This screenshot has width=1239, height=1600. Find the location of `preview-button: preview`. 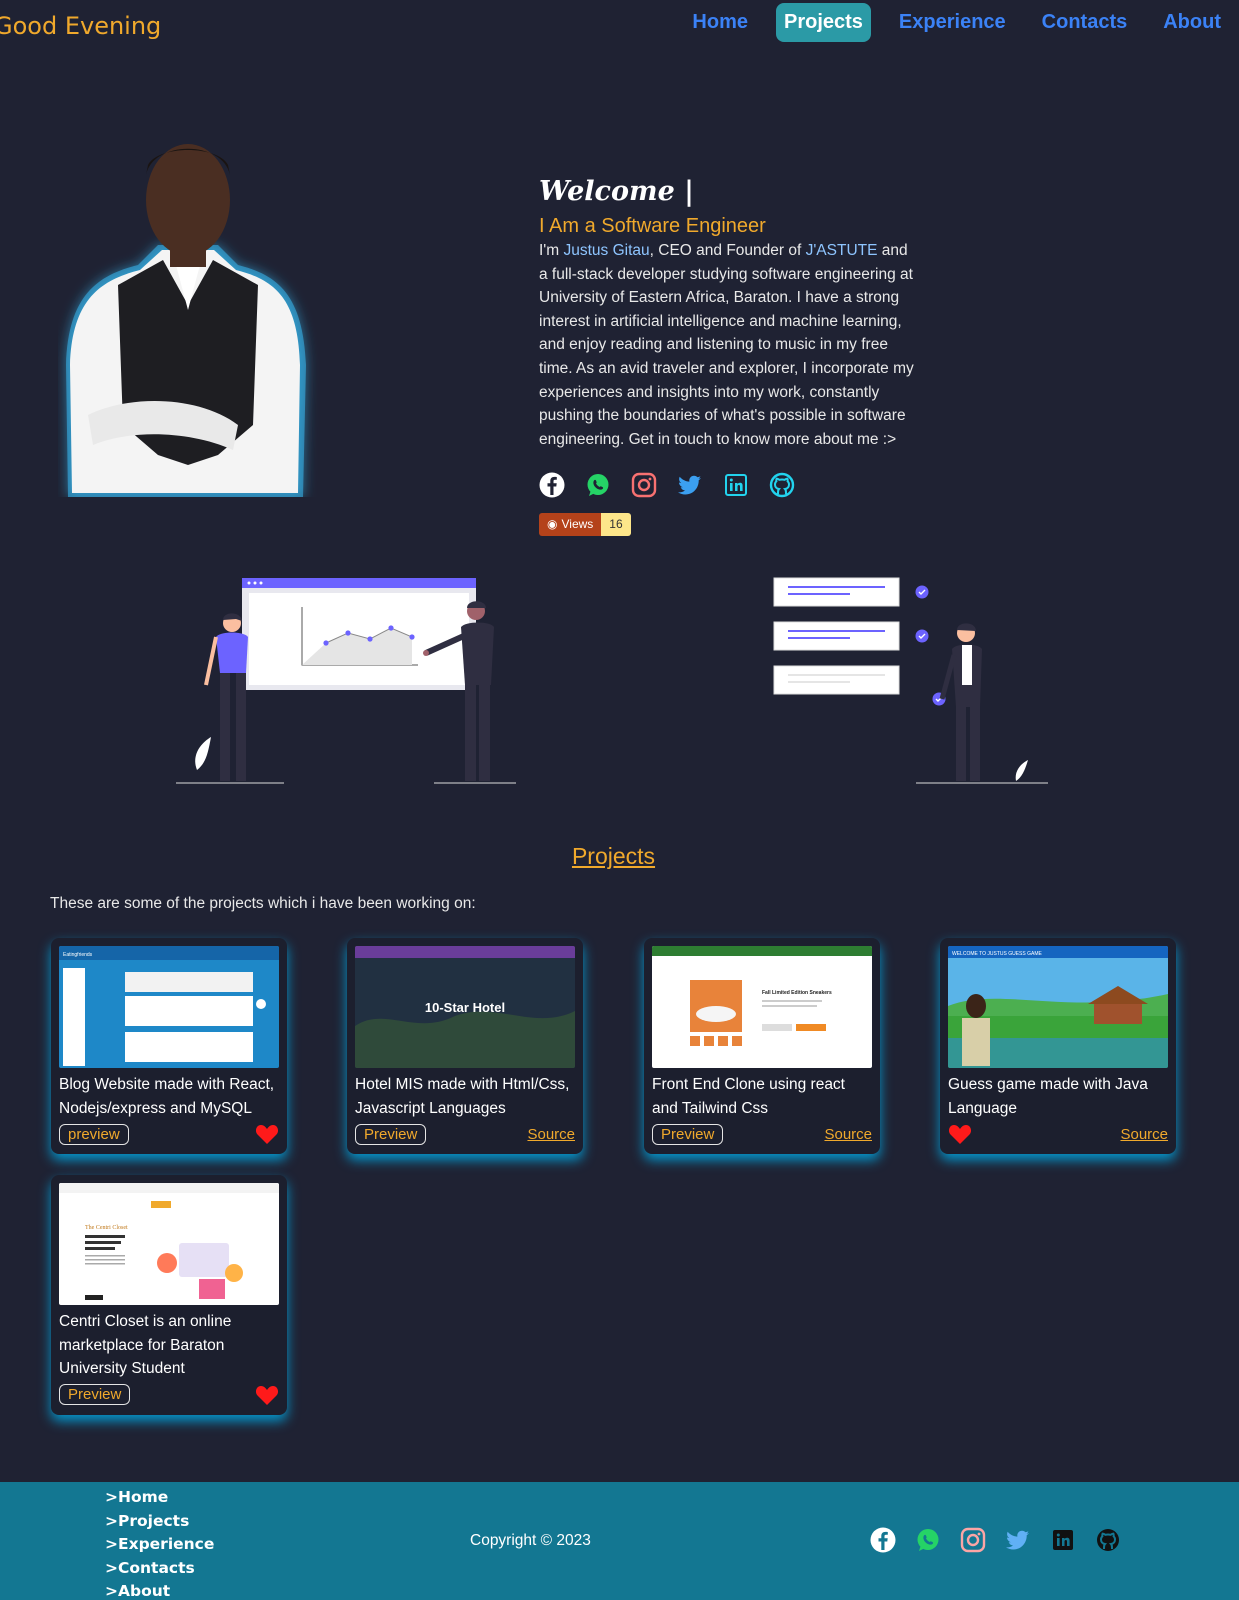

preview-button: preview is located at coordinates (94, 1134).